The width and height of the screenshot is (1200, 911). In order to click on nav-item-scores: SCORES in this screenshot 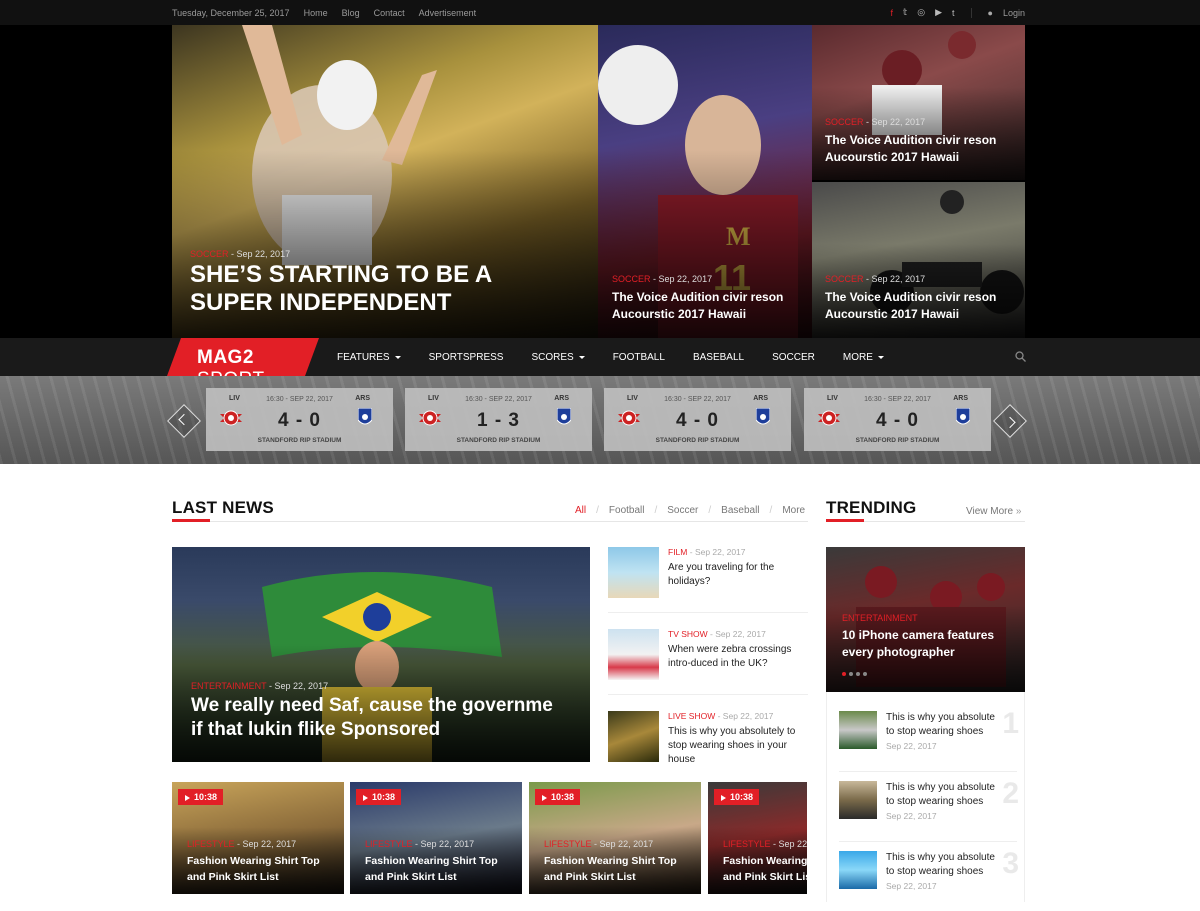, I will do `click(558, 357)`.